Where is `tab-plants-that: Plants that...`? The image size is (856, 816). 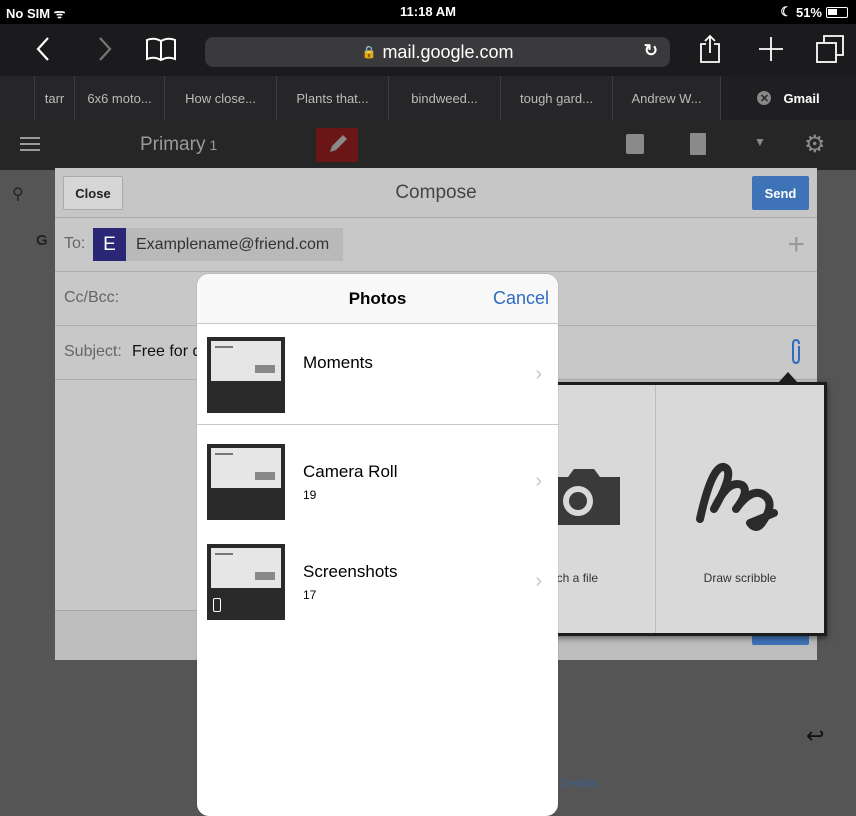
tab-plants-that: Plants that... is located at coordinates (332, 98).